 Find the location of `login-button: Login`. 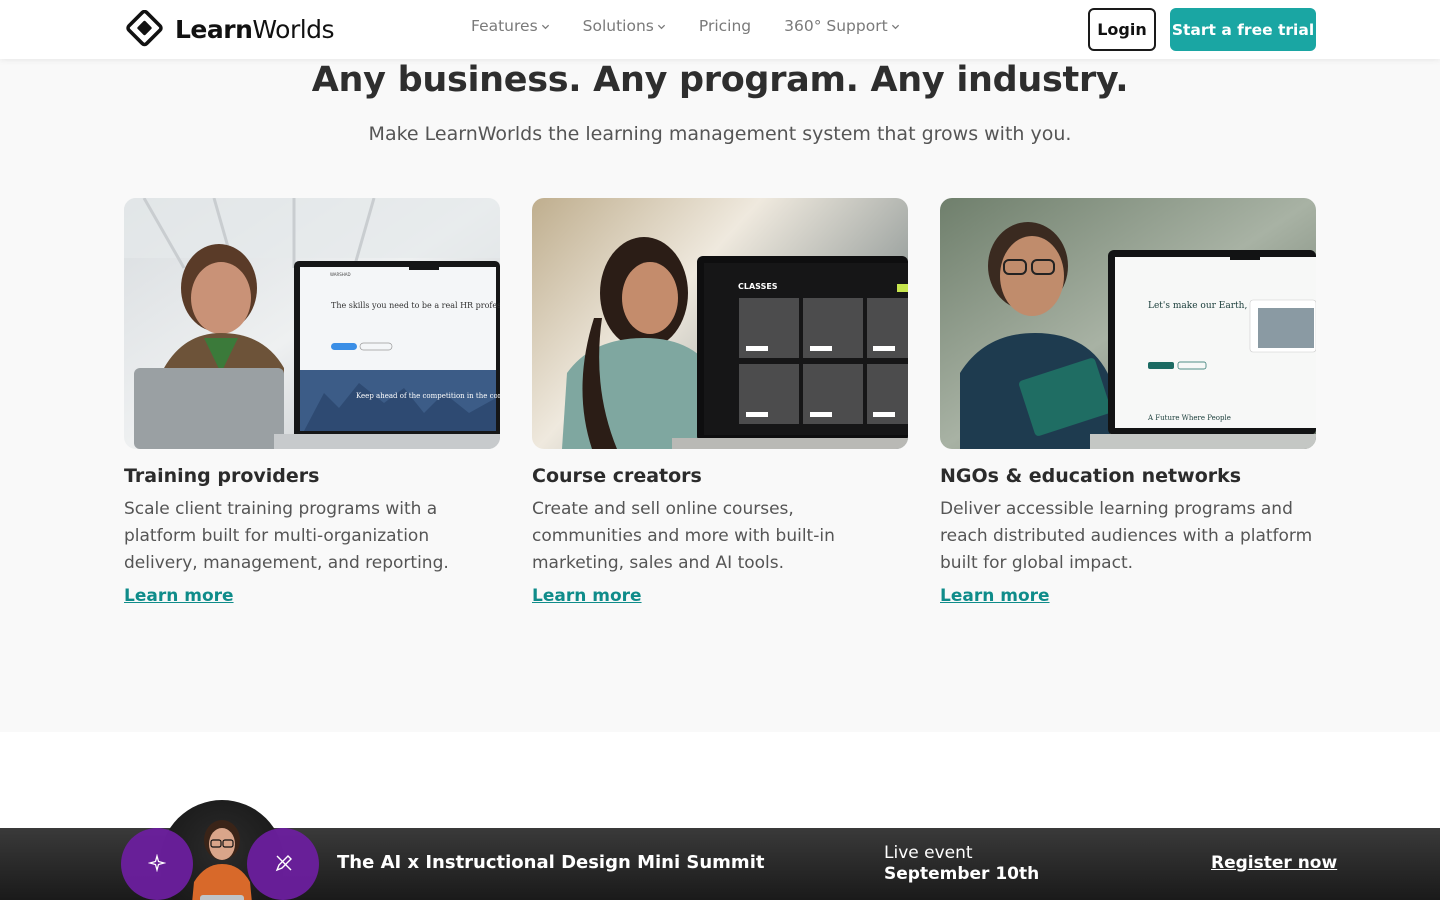

login-button: Login is located at coordinates (1122, 29).